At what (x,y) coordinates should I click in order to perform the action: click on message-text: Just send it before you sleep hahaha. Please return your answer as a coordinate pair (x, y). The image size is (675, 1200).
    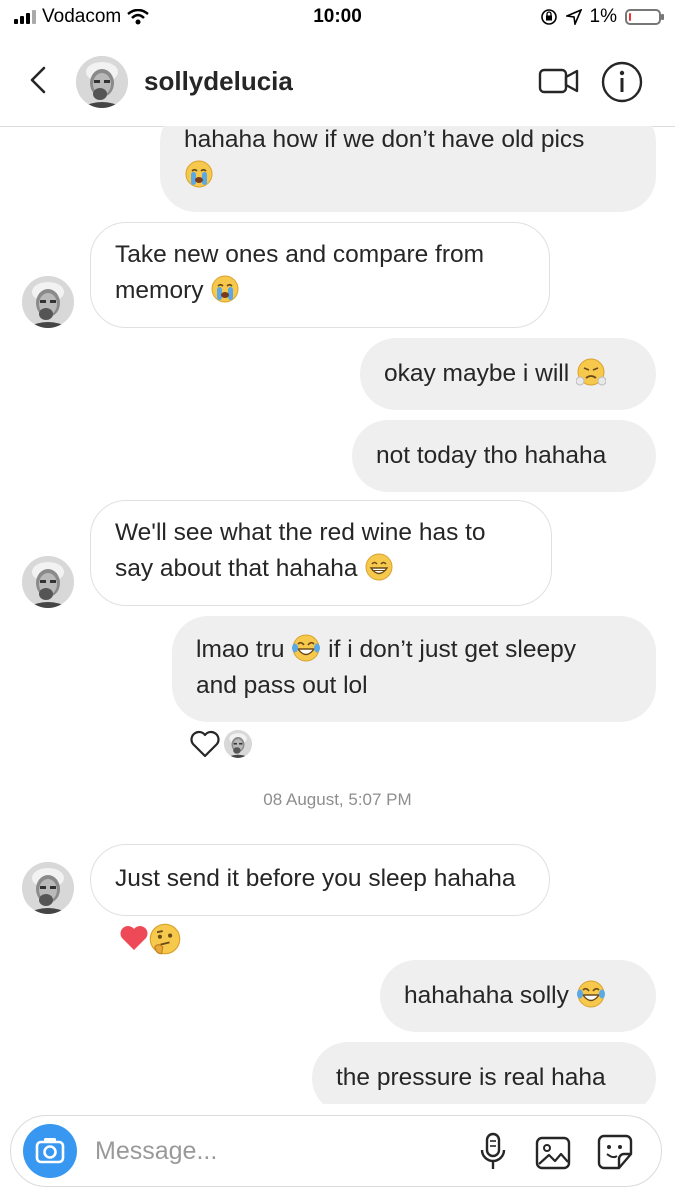
    Looking at the image, I should click on (315, 878).